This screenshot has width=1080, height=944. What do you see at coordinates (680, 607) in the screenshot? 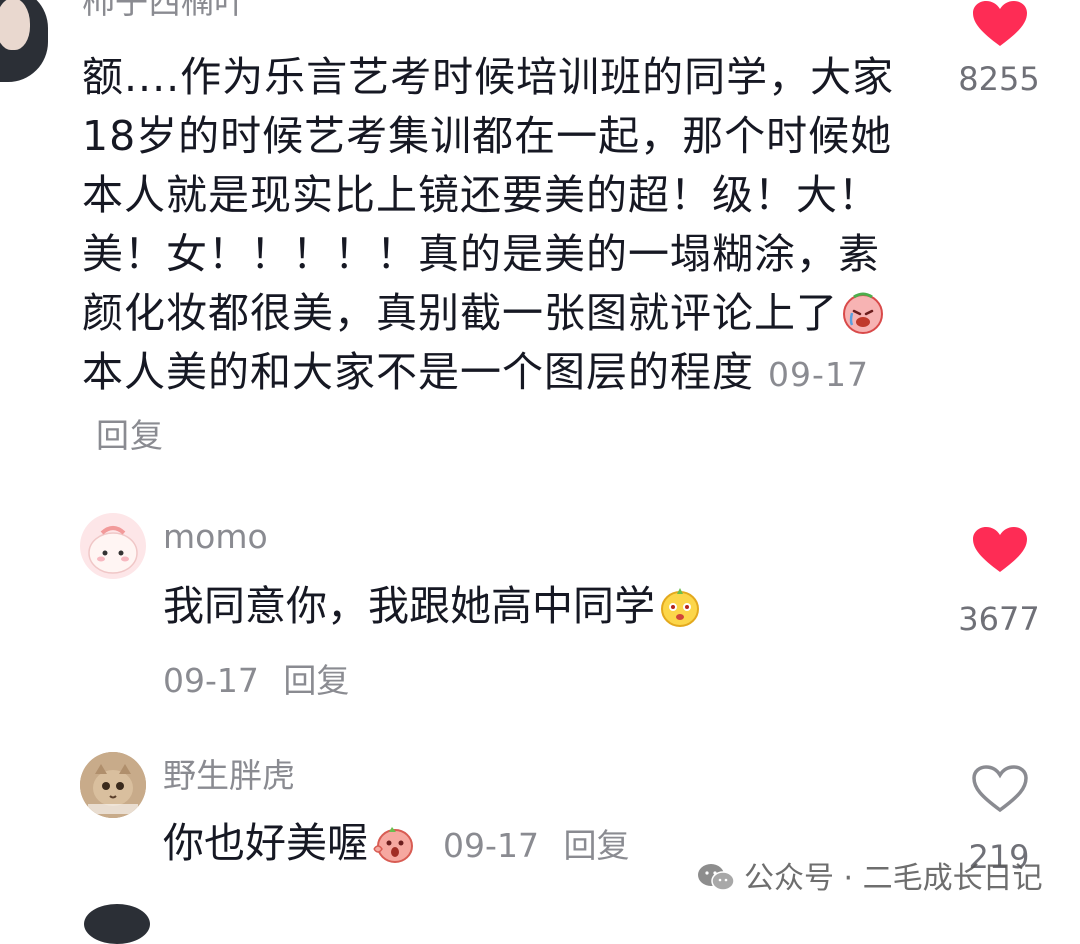
I see `smirk-potato-emoji-icon` at bounding box center [680, 607].